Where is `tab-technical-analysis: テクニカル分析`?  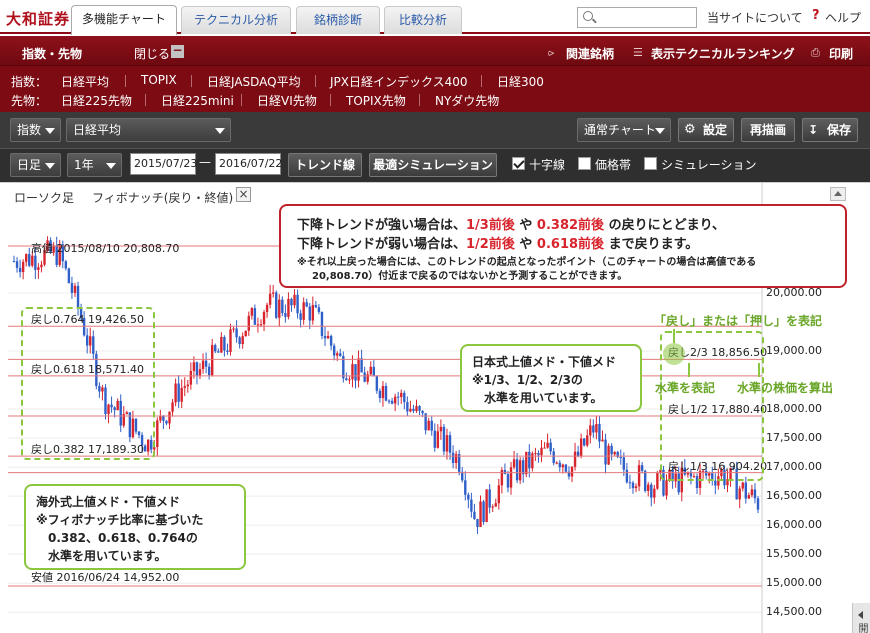
tab-technical-analysis: テクニカル分析 is located at coordinates (236, 20).